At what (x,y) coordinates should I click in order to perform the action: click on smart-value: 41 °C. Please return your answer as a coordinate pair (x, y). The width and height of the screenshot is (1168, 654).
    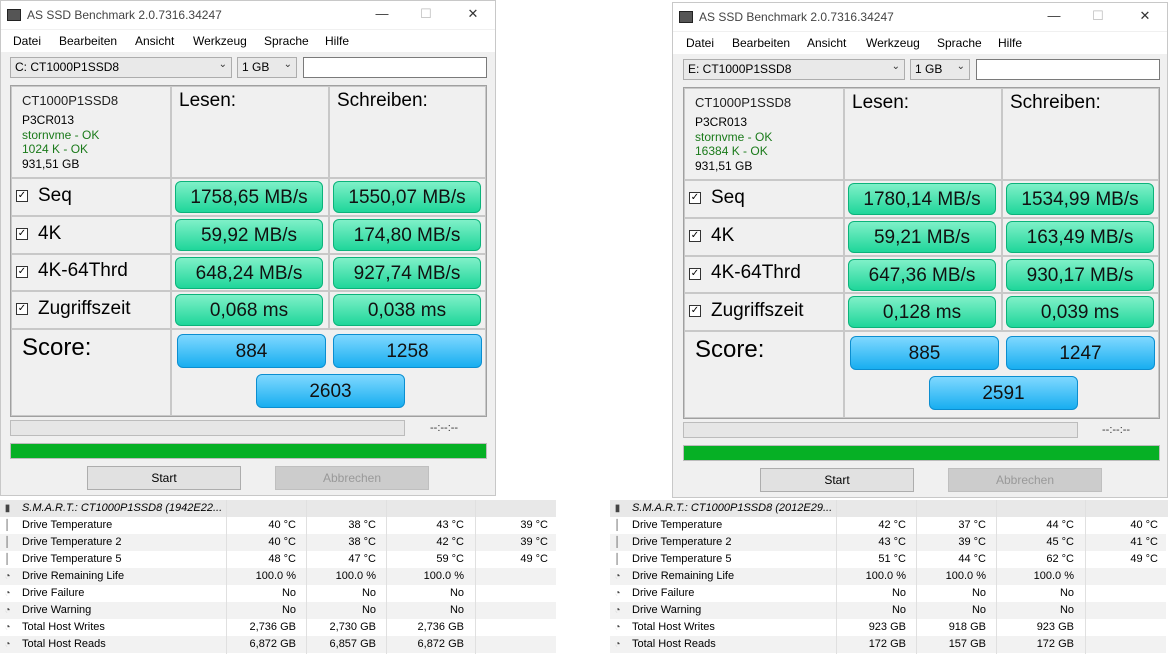
    Looking at the image, I should click on (1144, 542).